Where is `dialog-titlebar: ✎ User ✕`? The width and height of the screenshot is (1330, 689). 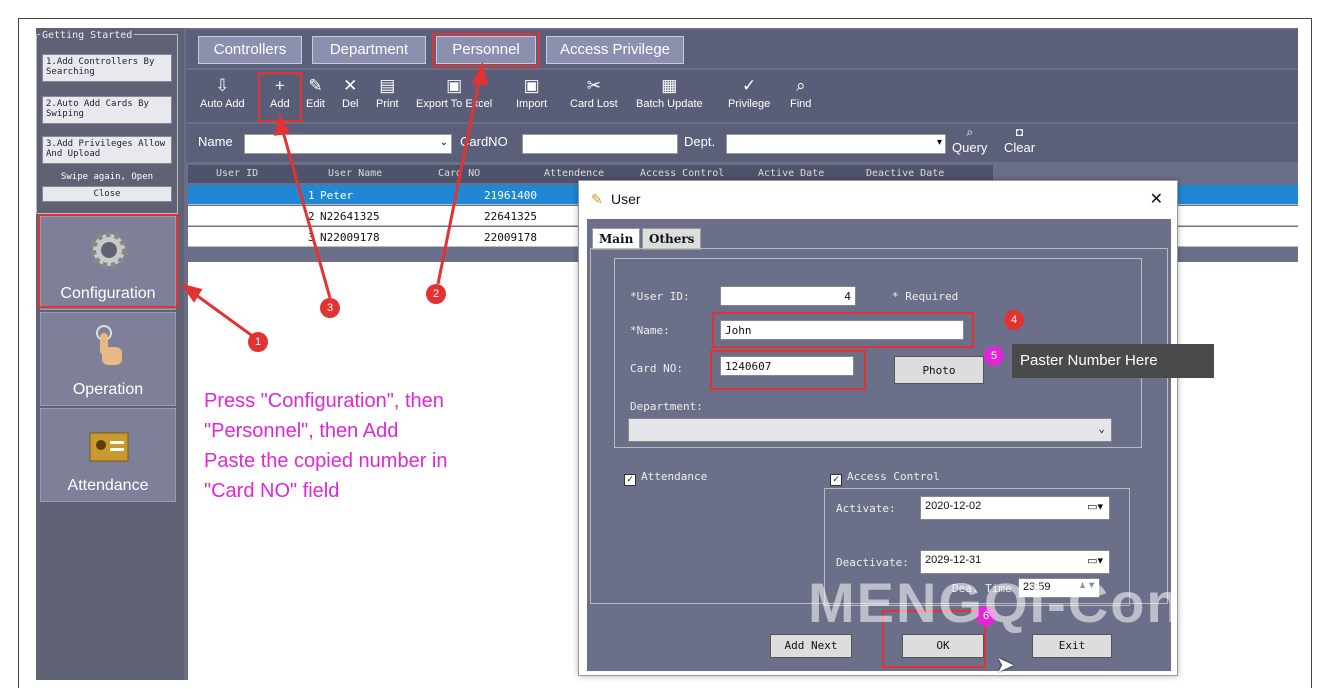
dialog-titlebar: ✎ User ✕ is located at coordinates (878, 199).